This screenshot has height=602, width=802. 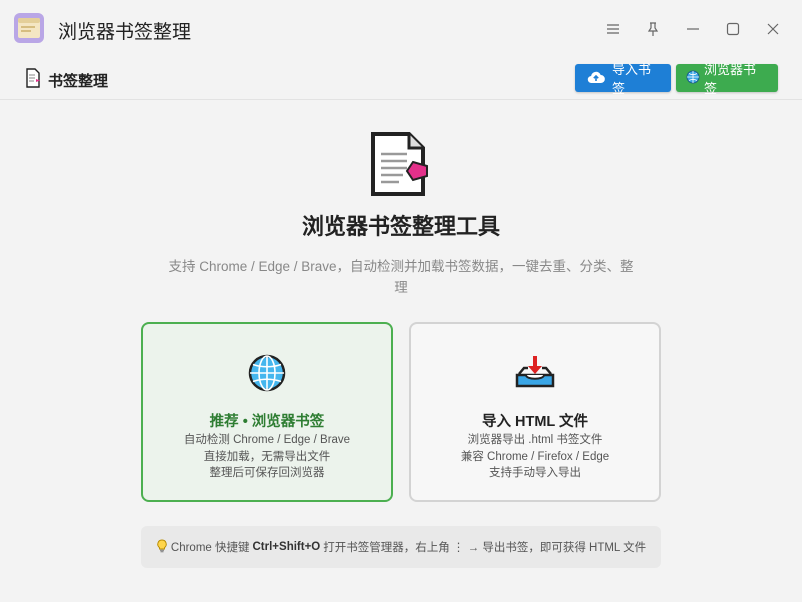 What do you see at coordinates (267, 473) in the screenshot?
I see `browser-card-line: 整理后可保存回浏览器` at bounding box center [267, 473].